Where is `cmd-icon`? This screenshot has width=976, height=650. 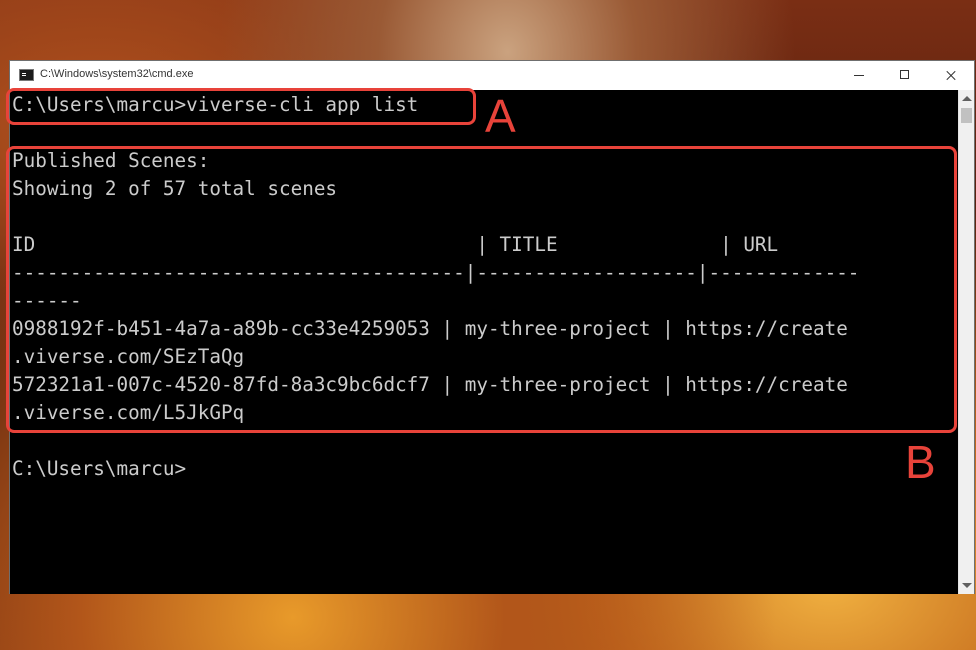 cmd-icon is located at coordinates (26, 75).